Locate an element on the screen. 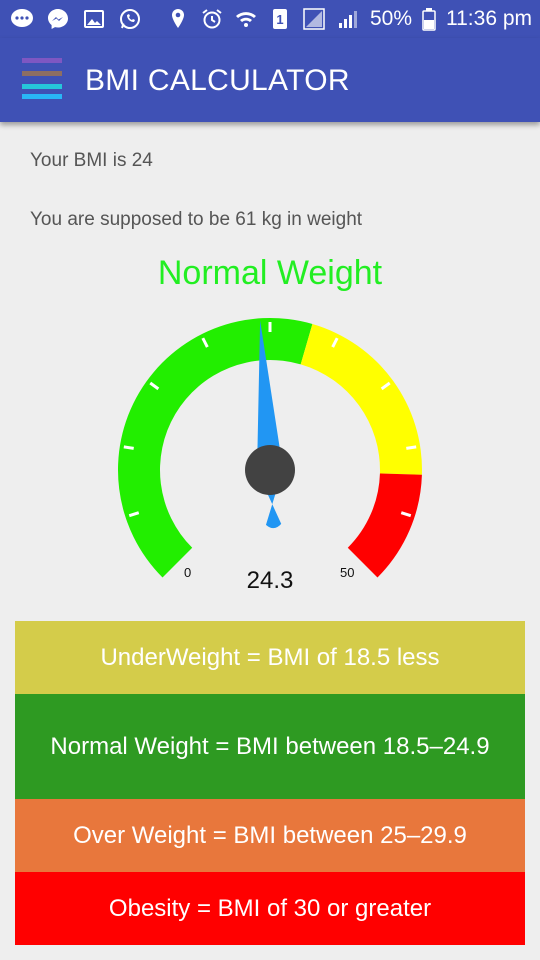 The height and width of the screenshot is (960, 540). gauge-value: 24.3 is located at coordinates (270, 580).